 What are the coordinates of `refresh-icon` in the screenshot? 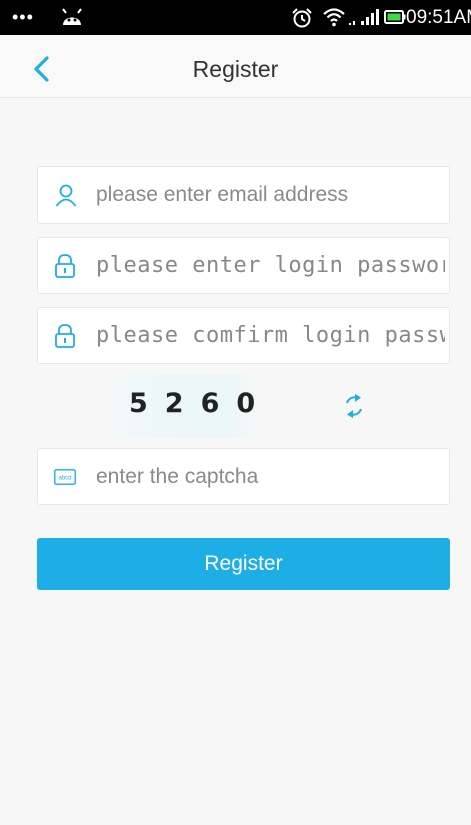 It's located at (354, 406).